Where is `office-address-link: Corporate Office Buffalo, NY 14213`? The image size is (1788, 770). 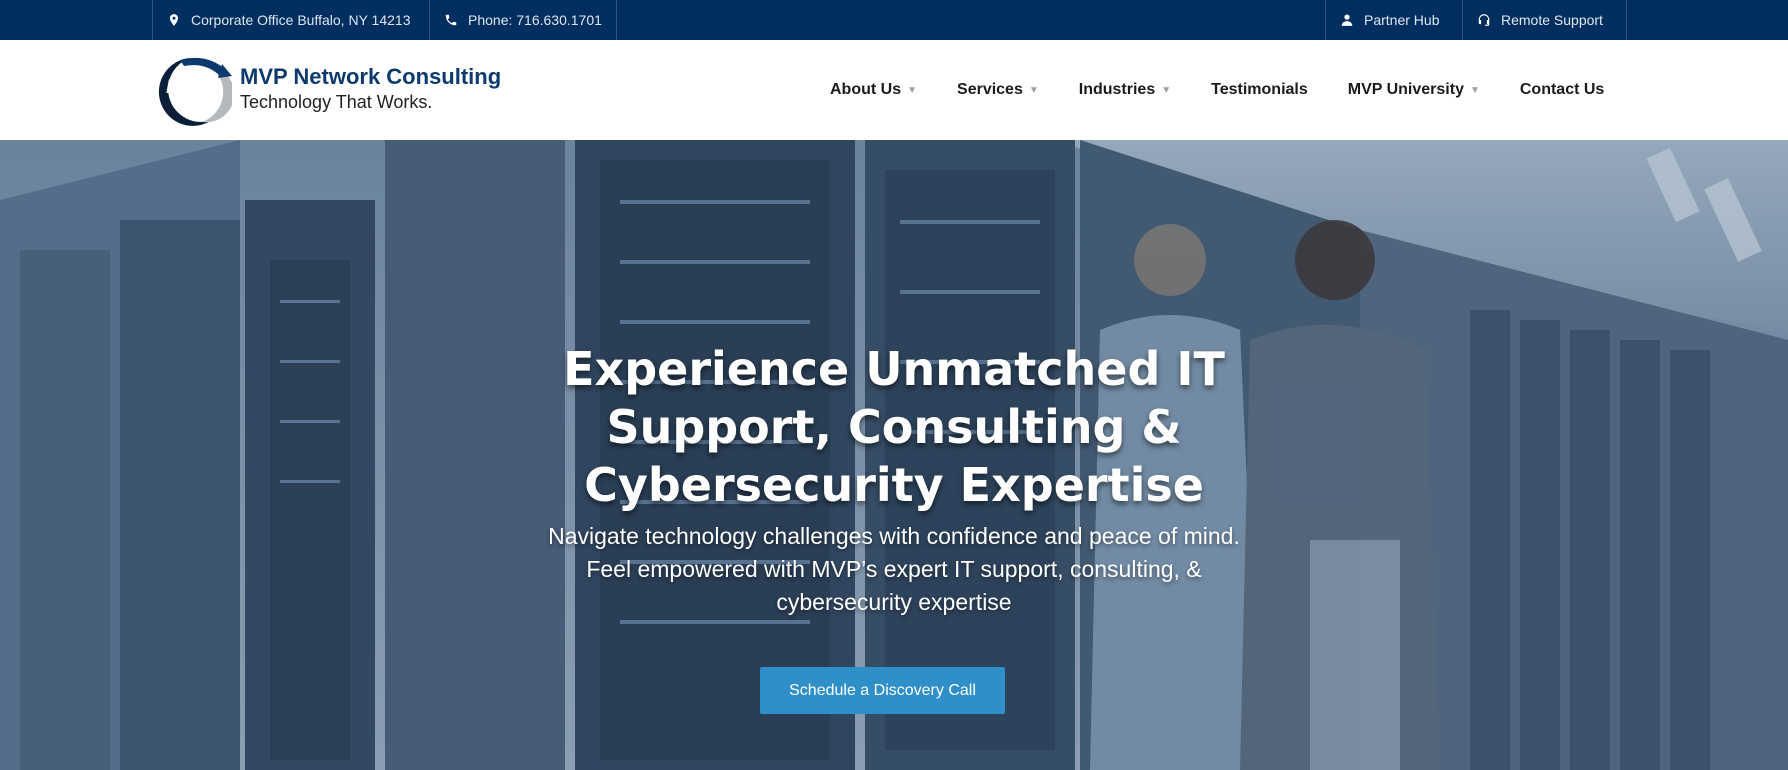 office-address-link: Corporate Office Buffalo, NY 14213 is located at coordinates (290, 20).